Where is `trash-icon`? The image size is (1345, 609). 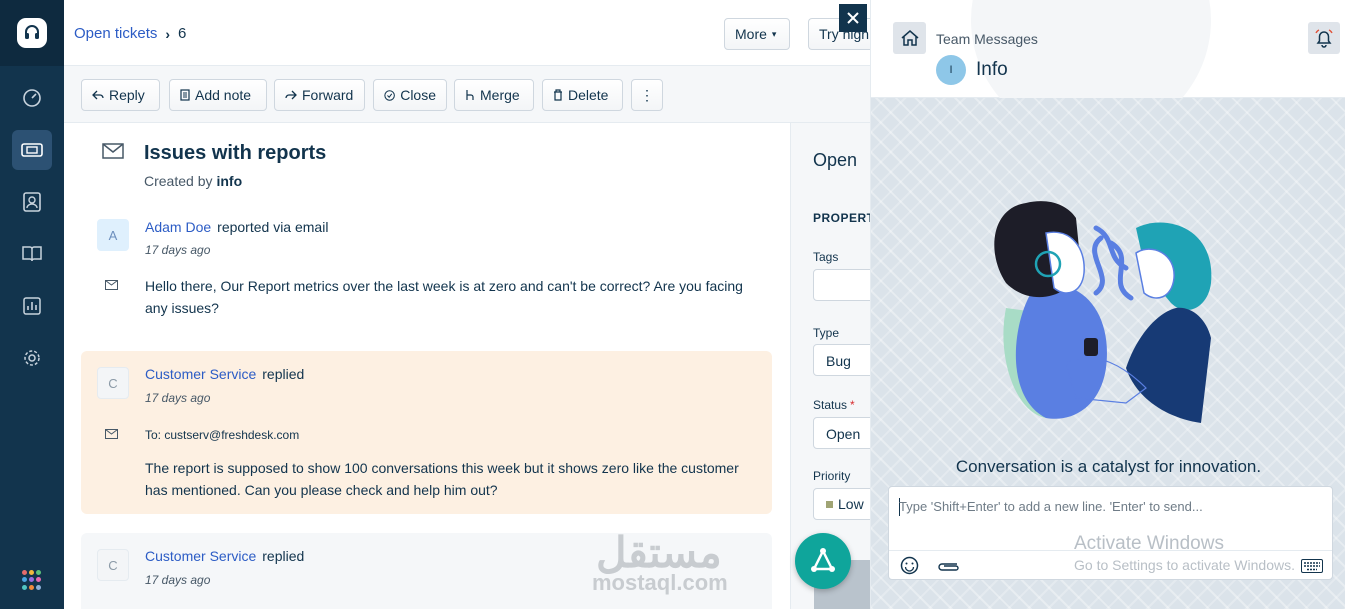
trash-icon is located at coordinates (558, 95).